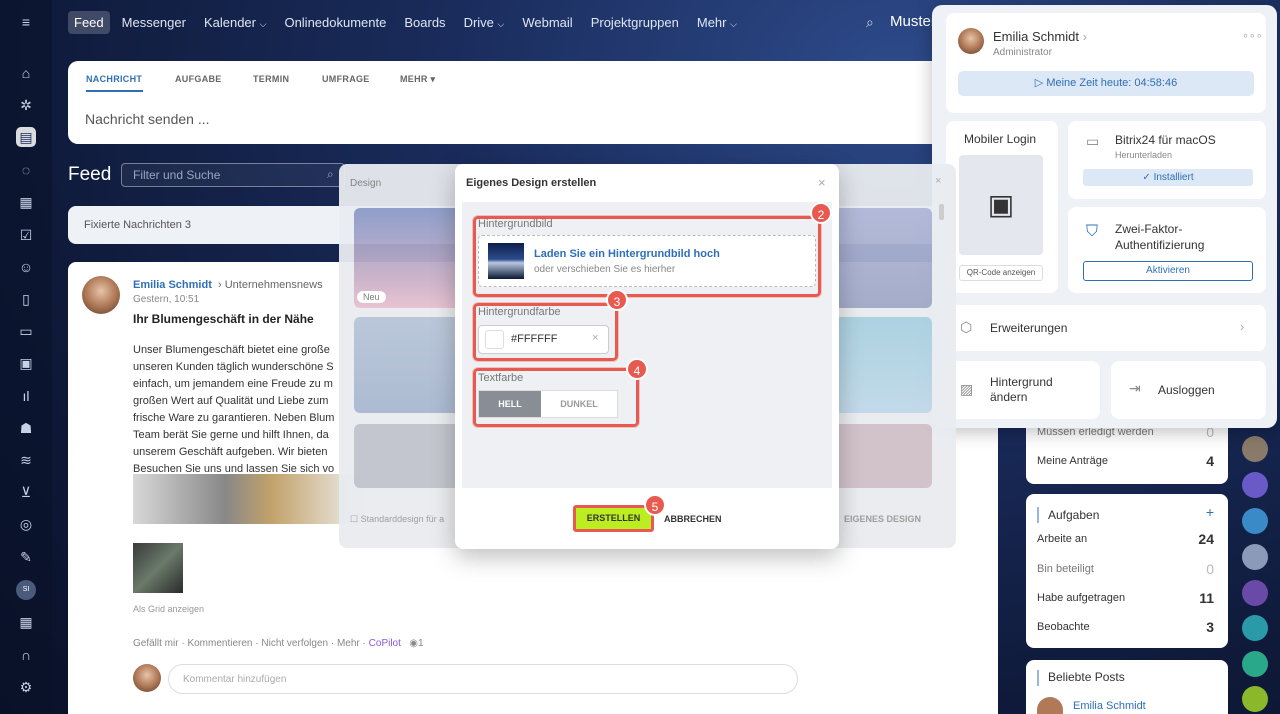  Describe the element at coordinates (882, 519) in the screenshot. I see `own-design-button: EIGENES DESIGN` at that location.